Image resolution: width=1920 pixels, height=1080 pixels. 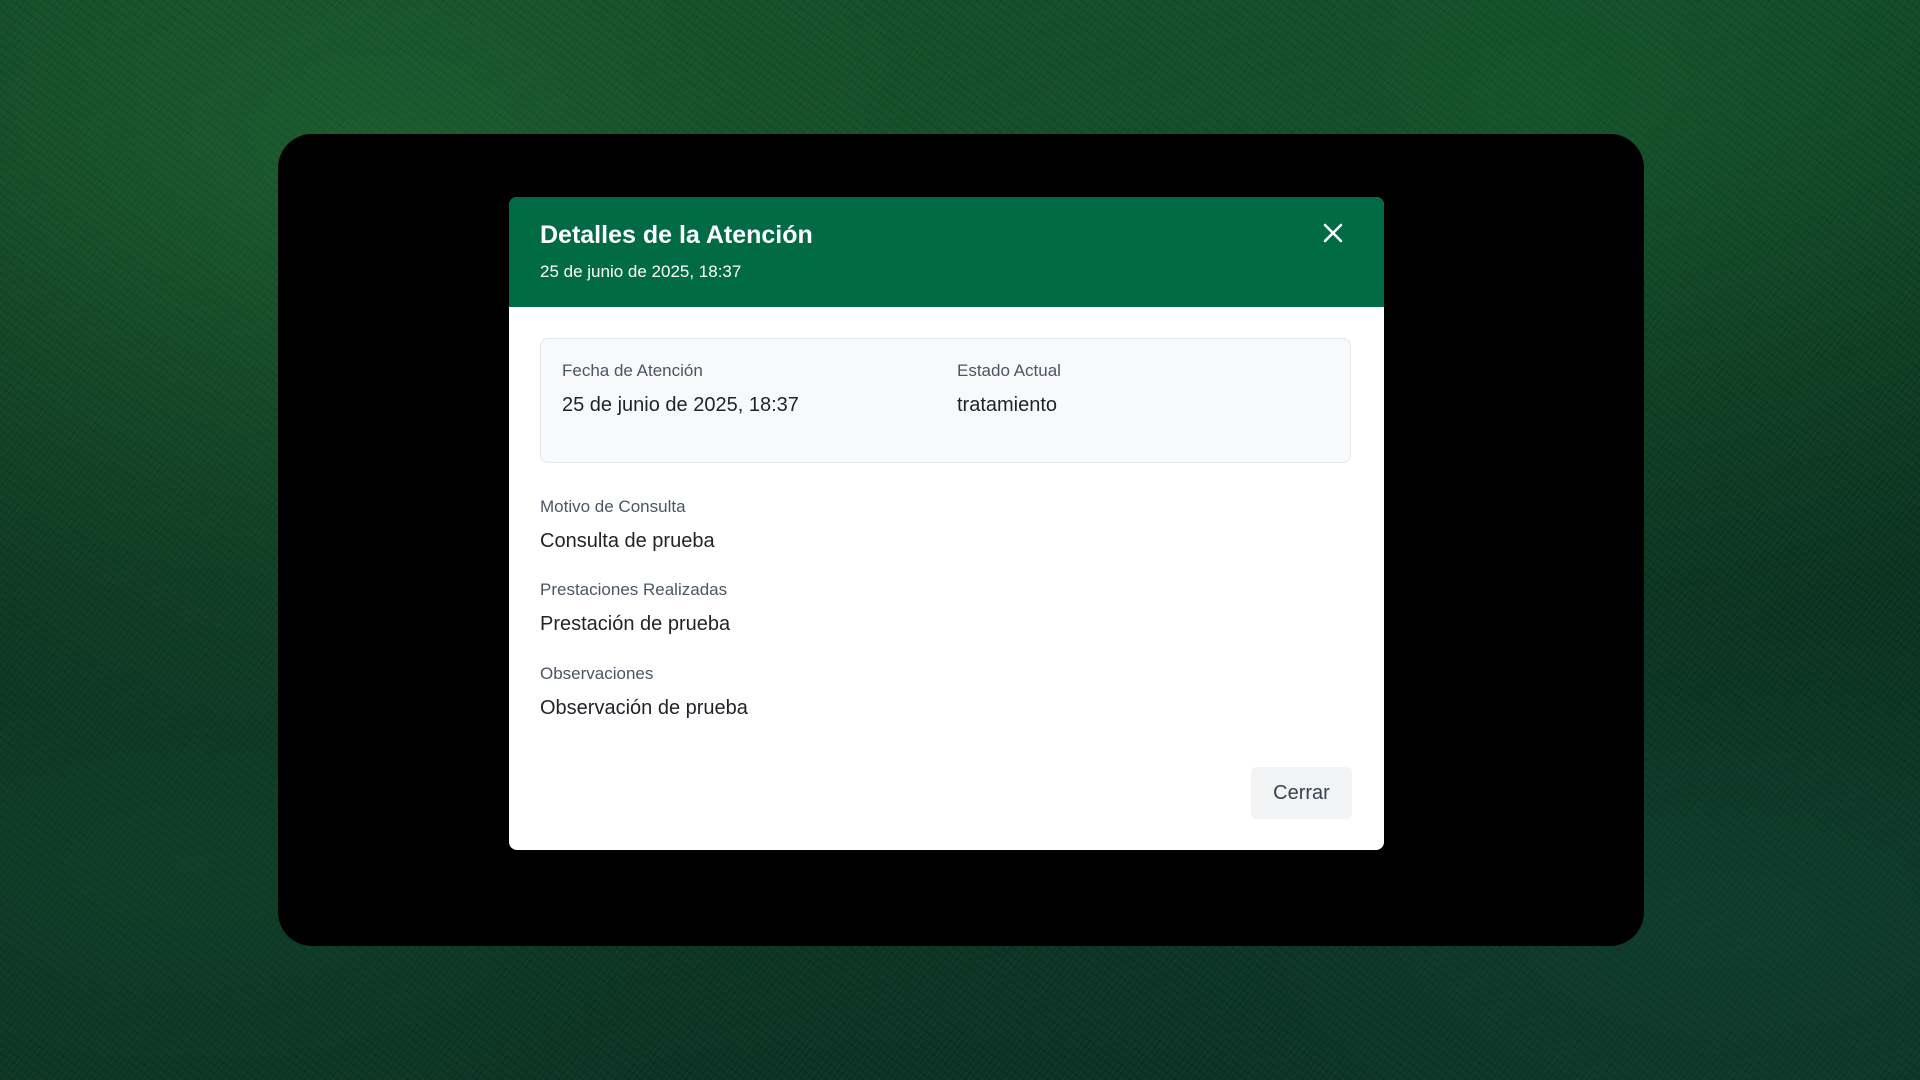 What do you see at coordinates (680, 405) in the screenshot?
I see `date-value: 25 de junio de 2025, 18:37` at bounding box center [680, 405].